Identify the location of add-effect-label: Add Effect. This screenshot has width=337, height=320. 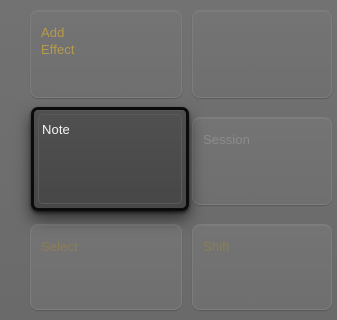
(58, 41).